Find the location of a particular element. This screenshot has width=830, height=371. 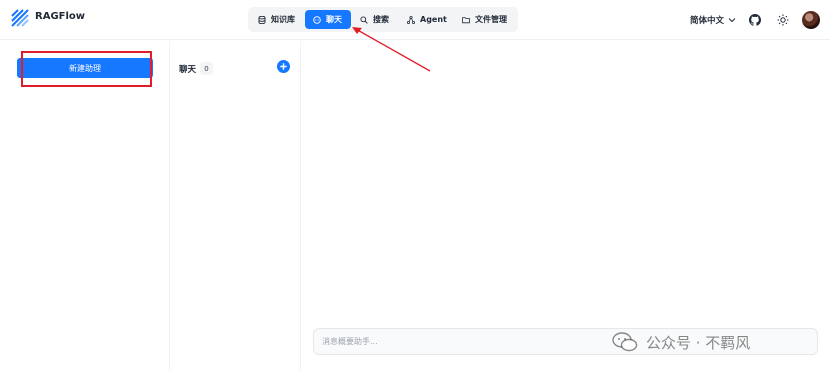

nav-item-label: 聊天 is located at coordinates (334, 19).